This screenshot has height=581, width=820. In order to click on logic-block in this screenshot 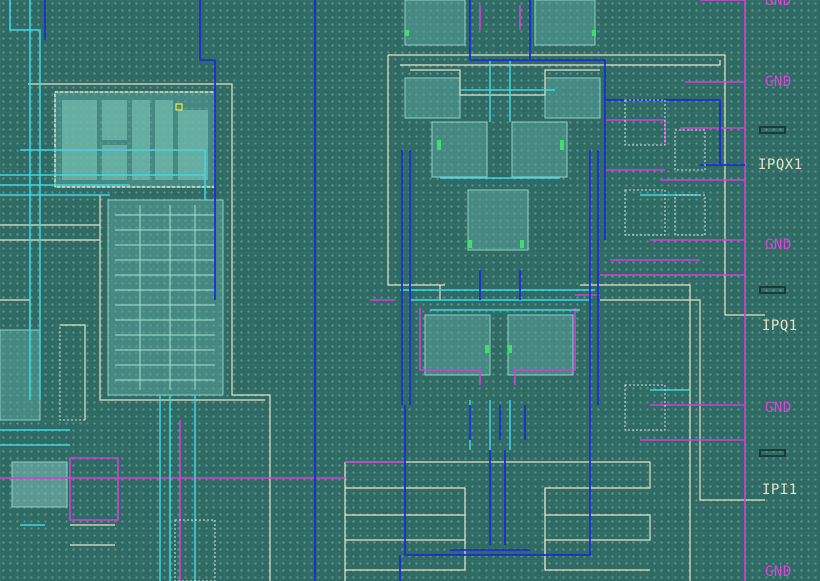, I will do `click(165, 297)`.